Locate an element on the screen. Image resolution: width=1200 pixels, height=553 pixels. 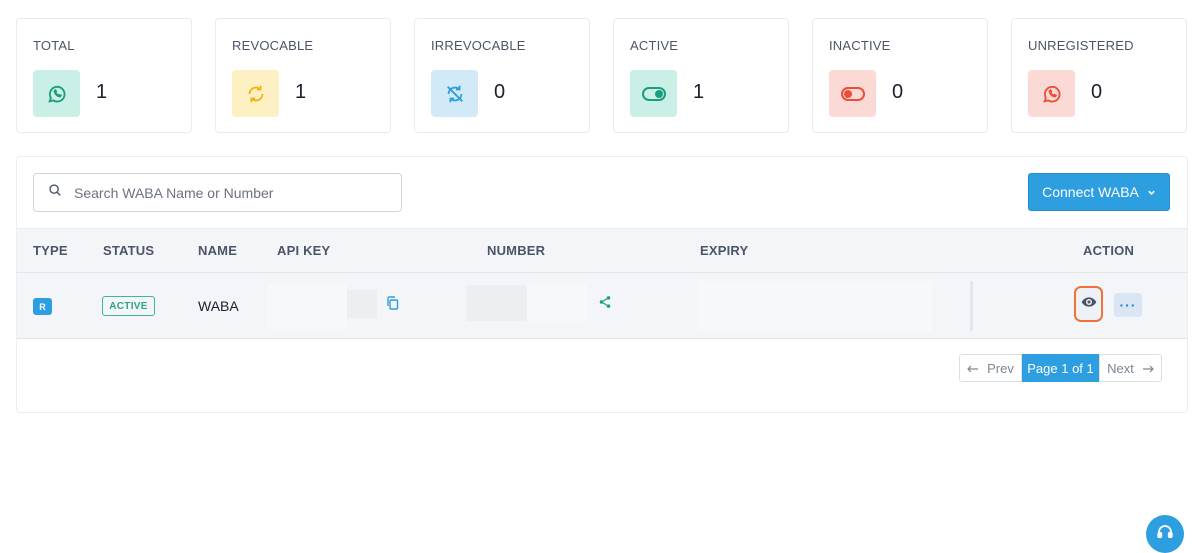
stat-card-active: ACTIVE 1 is located at coordinates (701, 75).